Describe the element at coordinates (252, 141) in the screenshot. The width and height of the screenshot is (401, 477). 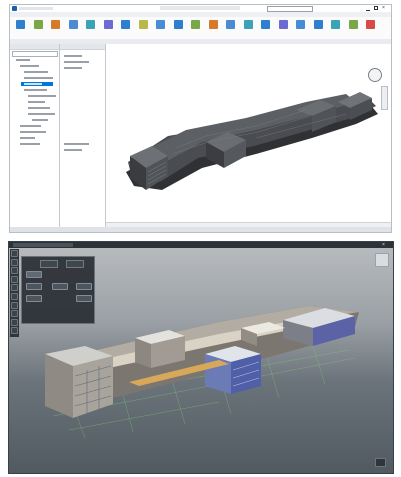
I see `building-model-3d` at that location.